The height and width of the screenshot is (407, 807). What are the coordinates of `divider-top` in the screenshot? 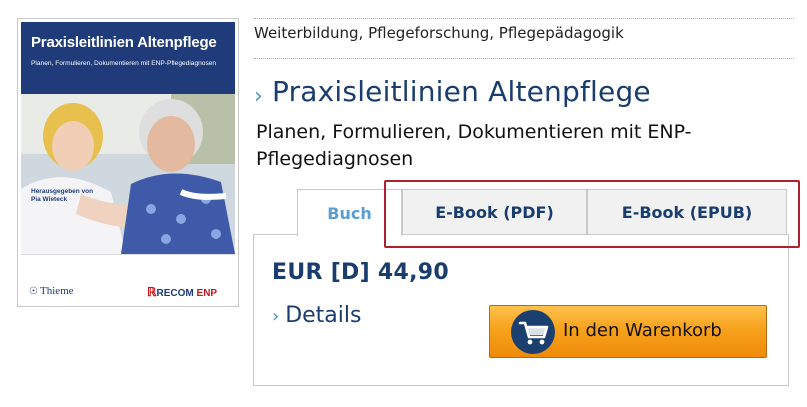 It's located at (524, 18).